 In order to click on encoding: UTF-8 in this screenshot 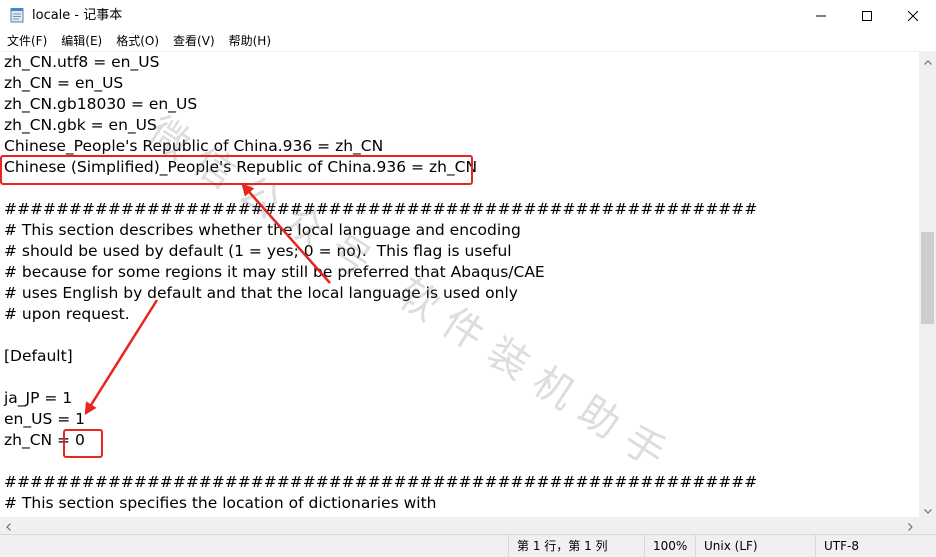, I will do `click(875, 546)`.